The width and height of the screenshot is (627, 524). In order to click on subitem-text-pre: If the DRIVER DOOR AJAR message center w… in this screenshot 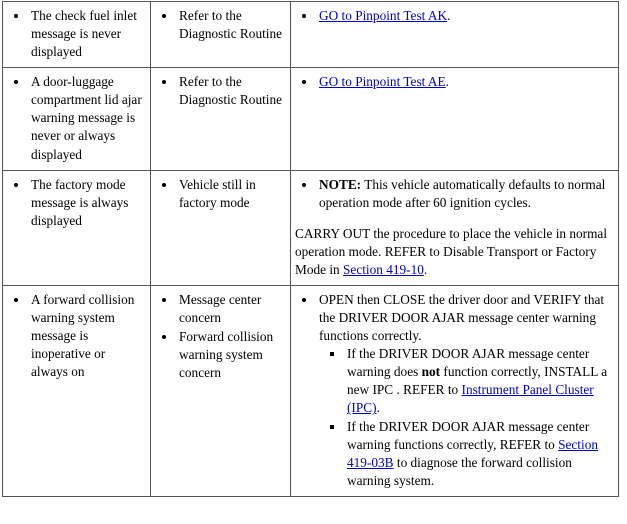, I will do `click(468, 435)`.